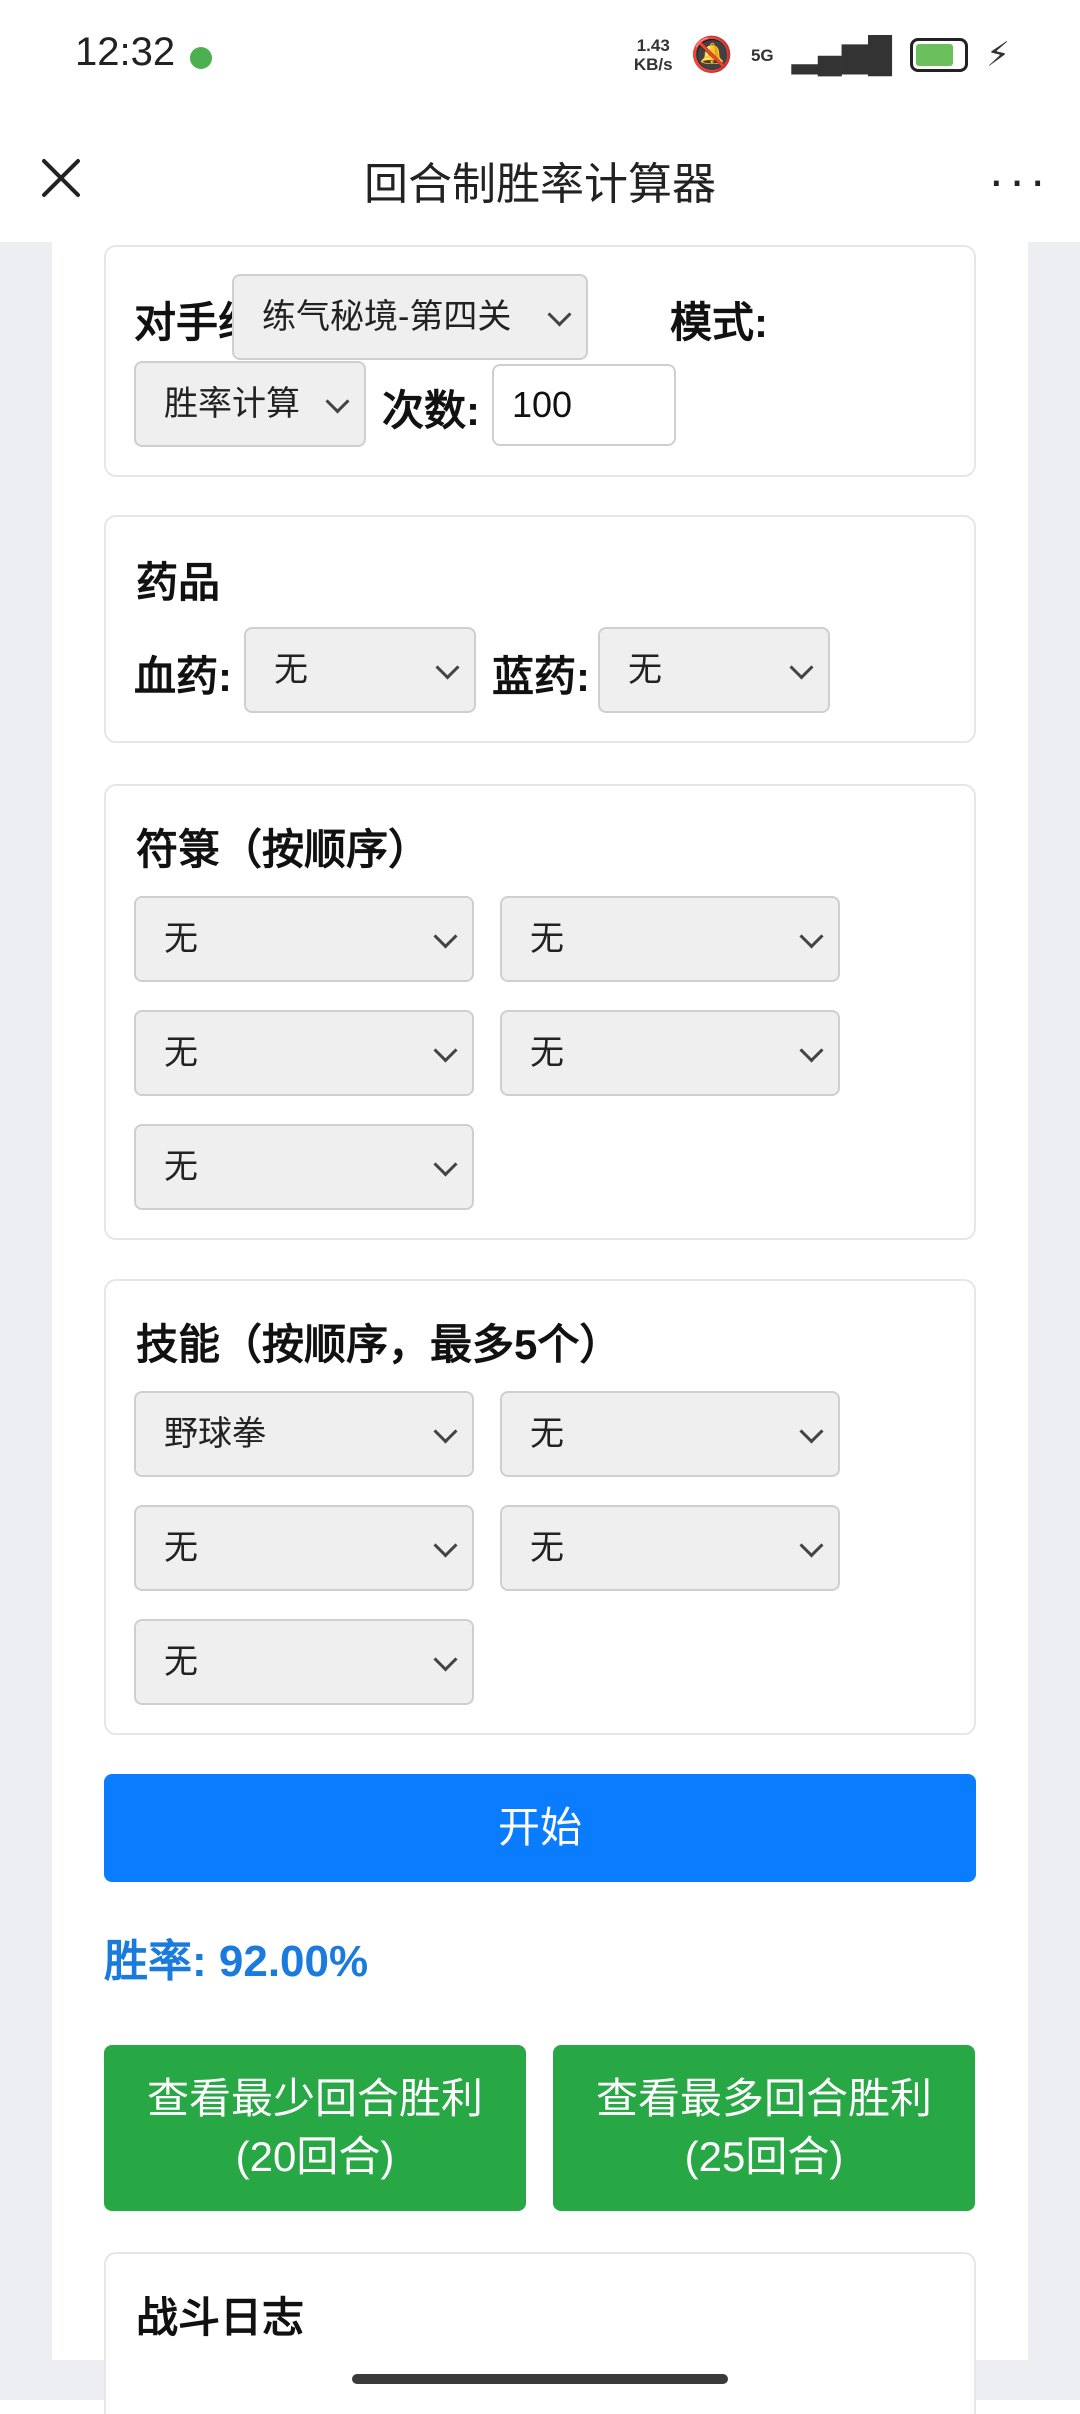  What do you see at coordinates (540, 361) in the screenshot?
I see `settings-card: 对手组: 练气秘境-第四关 模式: 胜率计算 次数: 100` at bounding box center [540, 361].